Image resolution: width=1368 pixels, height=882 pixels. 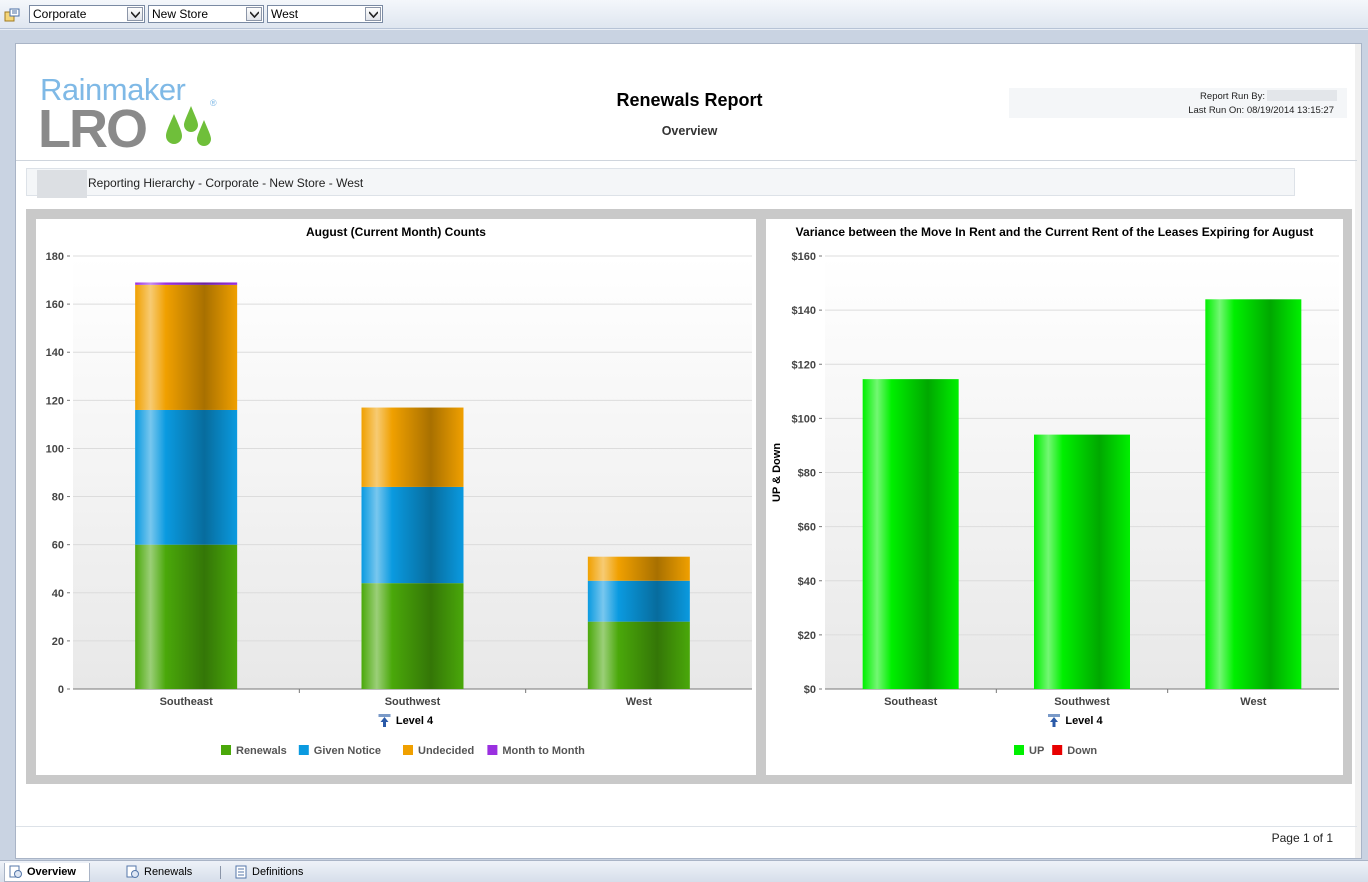 I want to click on legend-label: Month to Month, so click(x=543, y=751).